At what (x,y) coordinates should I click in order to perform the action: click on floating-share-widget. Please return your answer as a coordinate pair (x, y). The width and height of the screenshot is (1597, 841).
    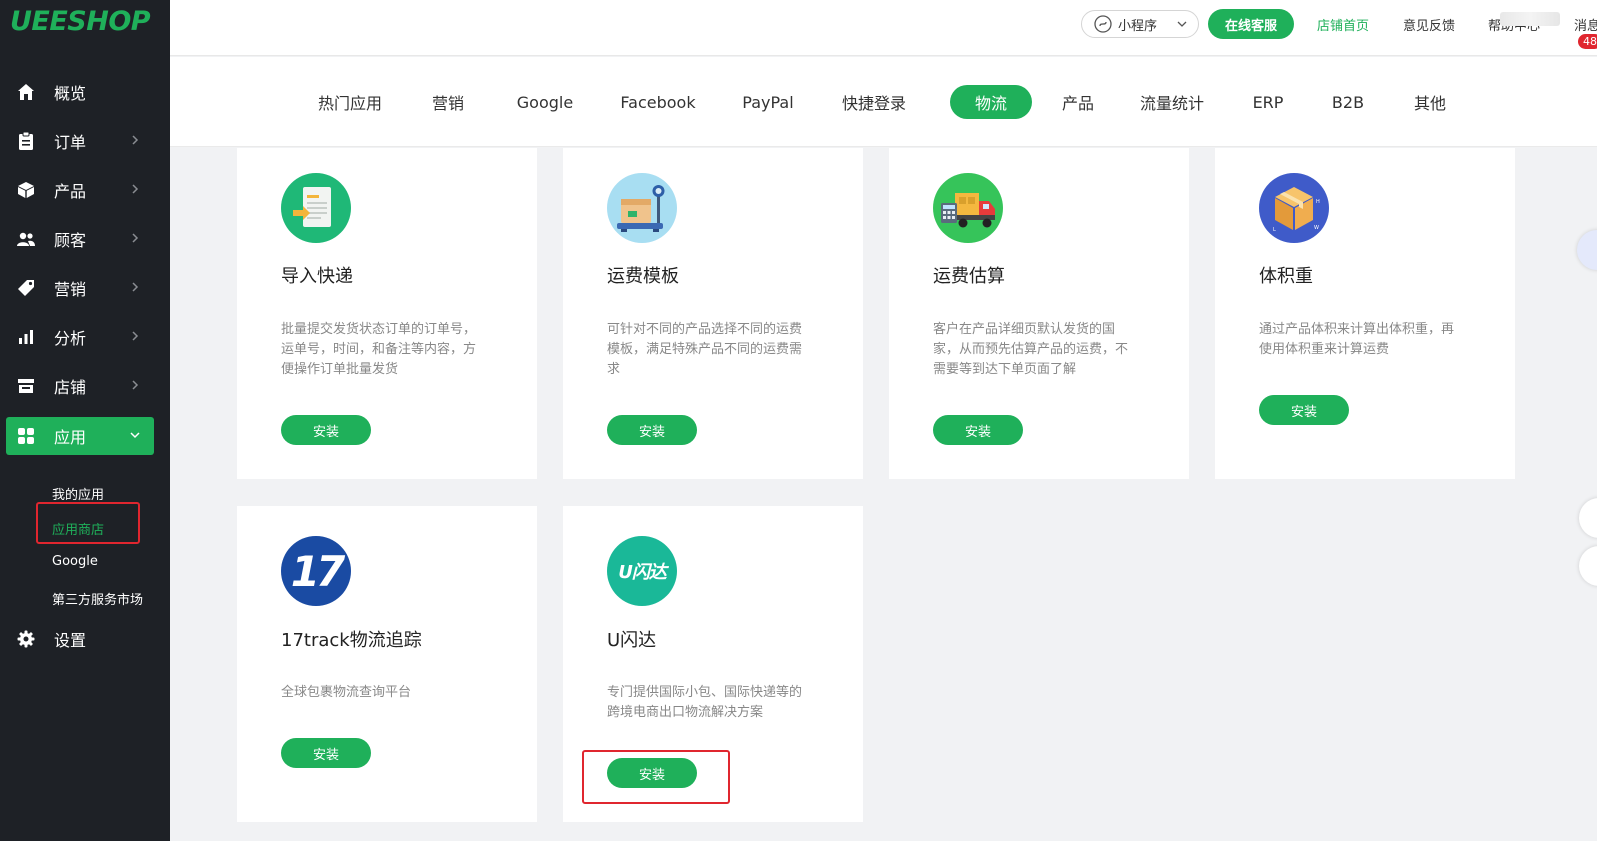
    Looking at the image, I should click on (1588, 566).